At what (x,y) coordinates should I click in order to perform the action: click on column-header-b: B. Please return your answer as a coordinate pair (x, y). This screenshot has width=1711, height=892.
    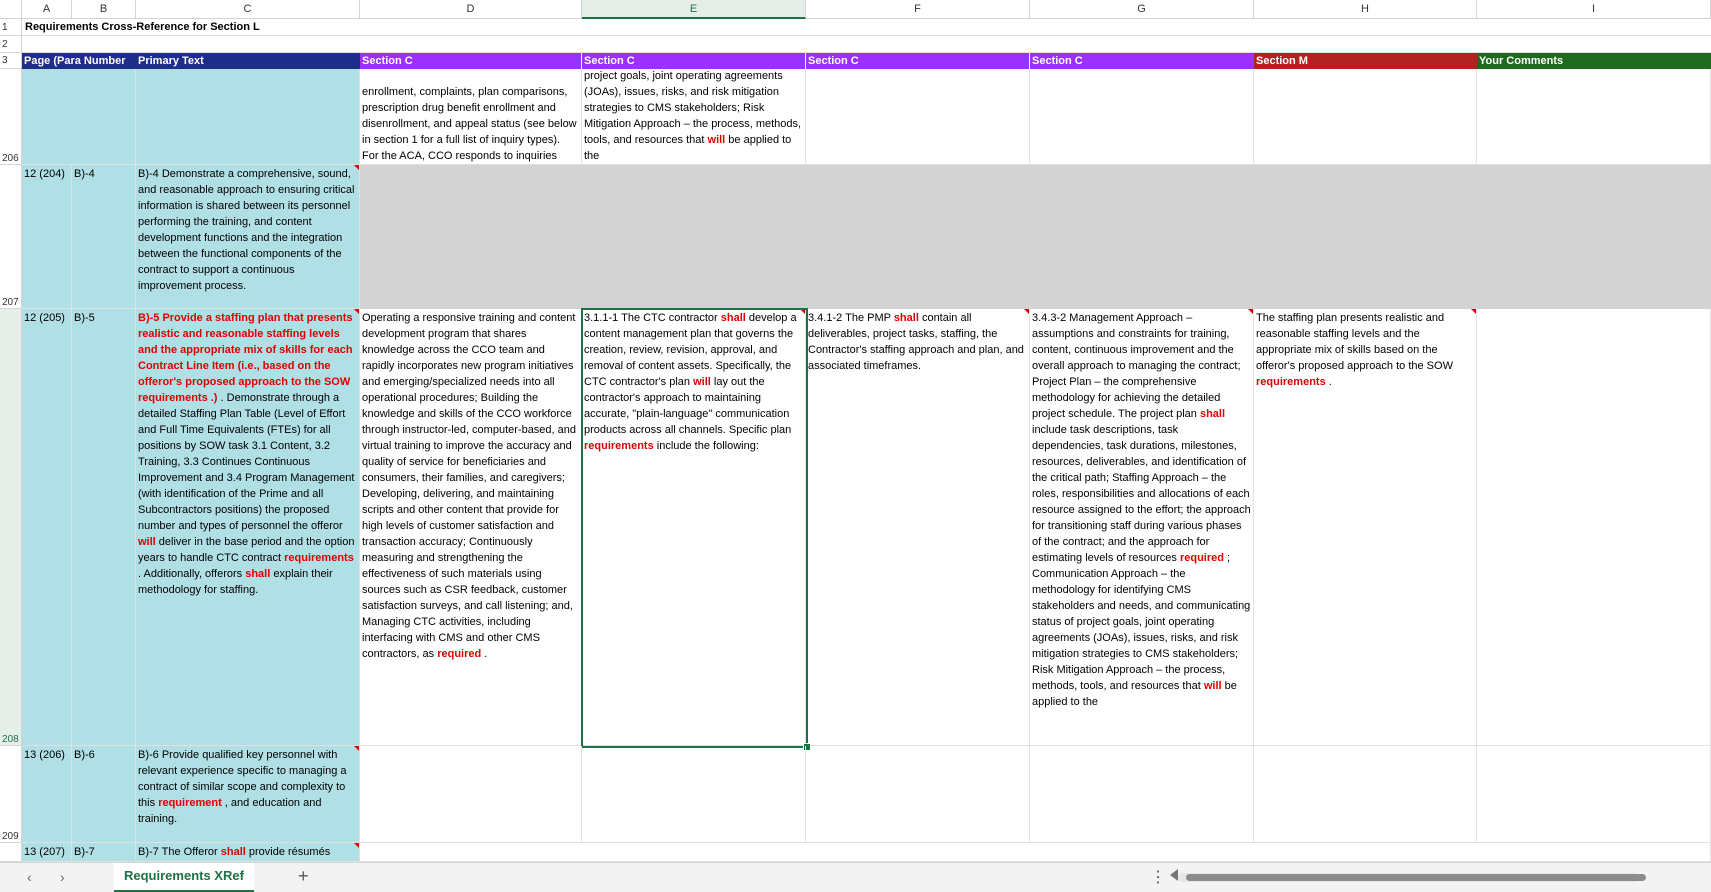
    Looking at the image, I should click on (104, 9).